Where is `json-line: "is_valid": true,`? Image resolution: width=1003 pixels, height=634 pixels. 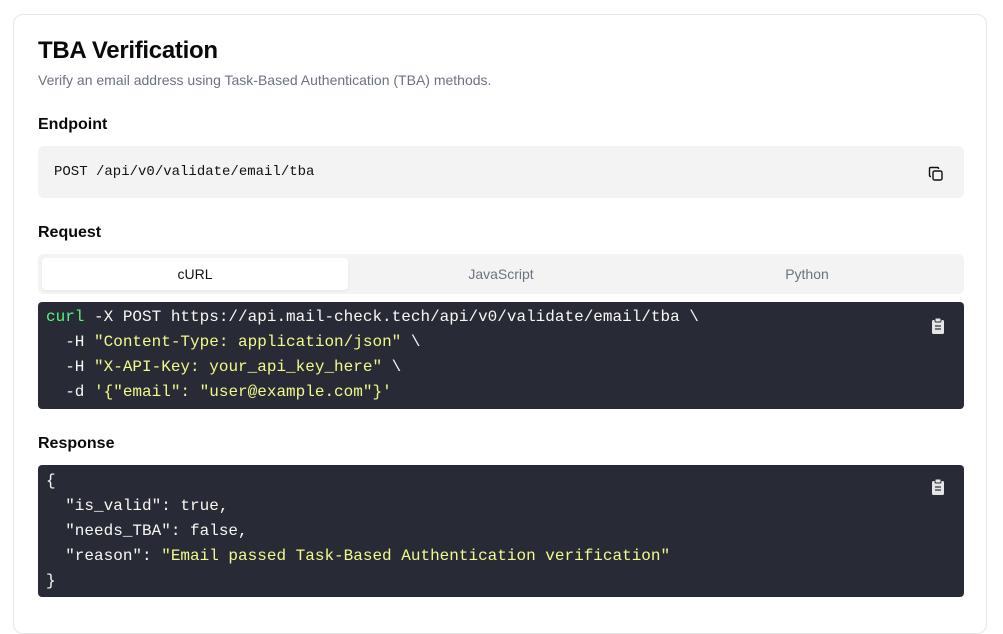
json-line: "is_valid": true, is located at coordinates (137, 506).